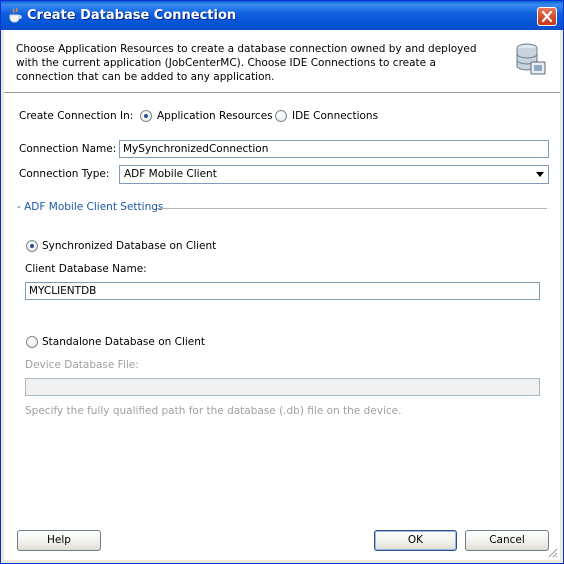 The height and width of the screenshot is (564, 564). Describe the element at coordinates (68, 149) in the screenshot. I see `connection-name-label: Connection Name:` at that location.